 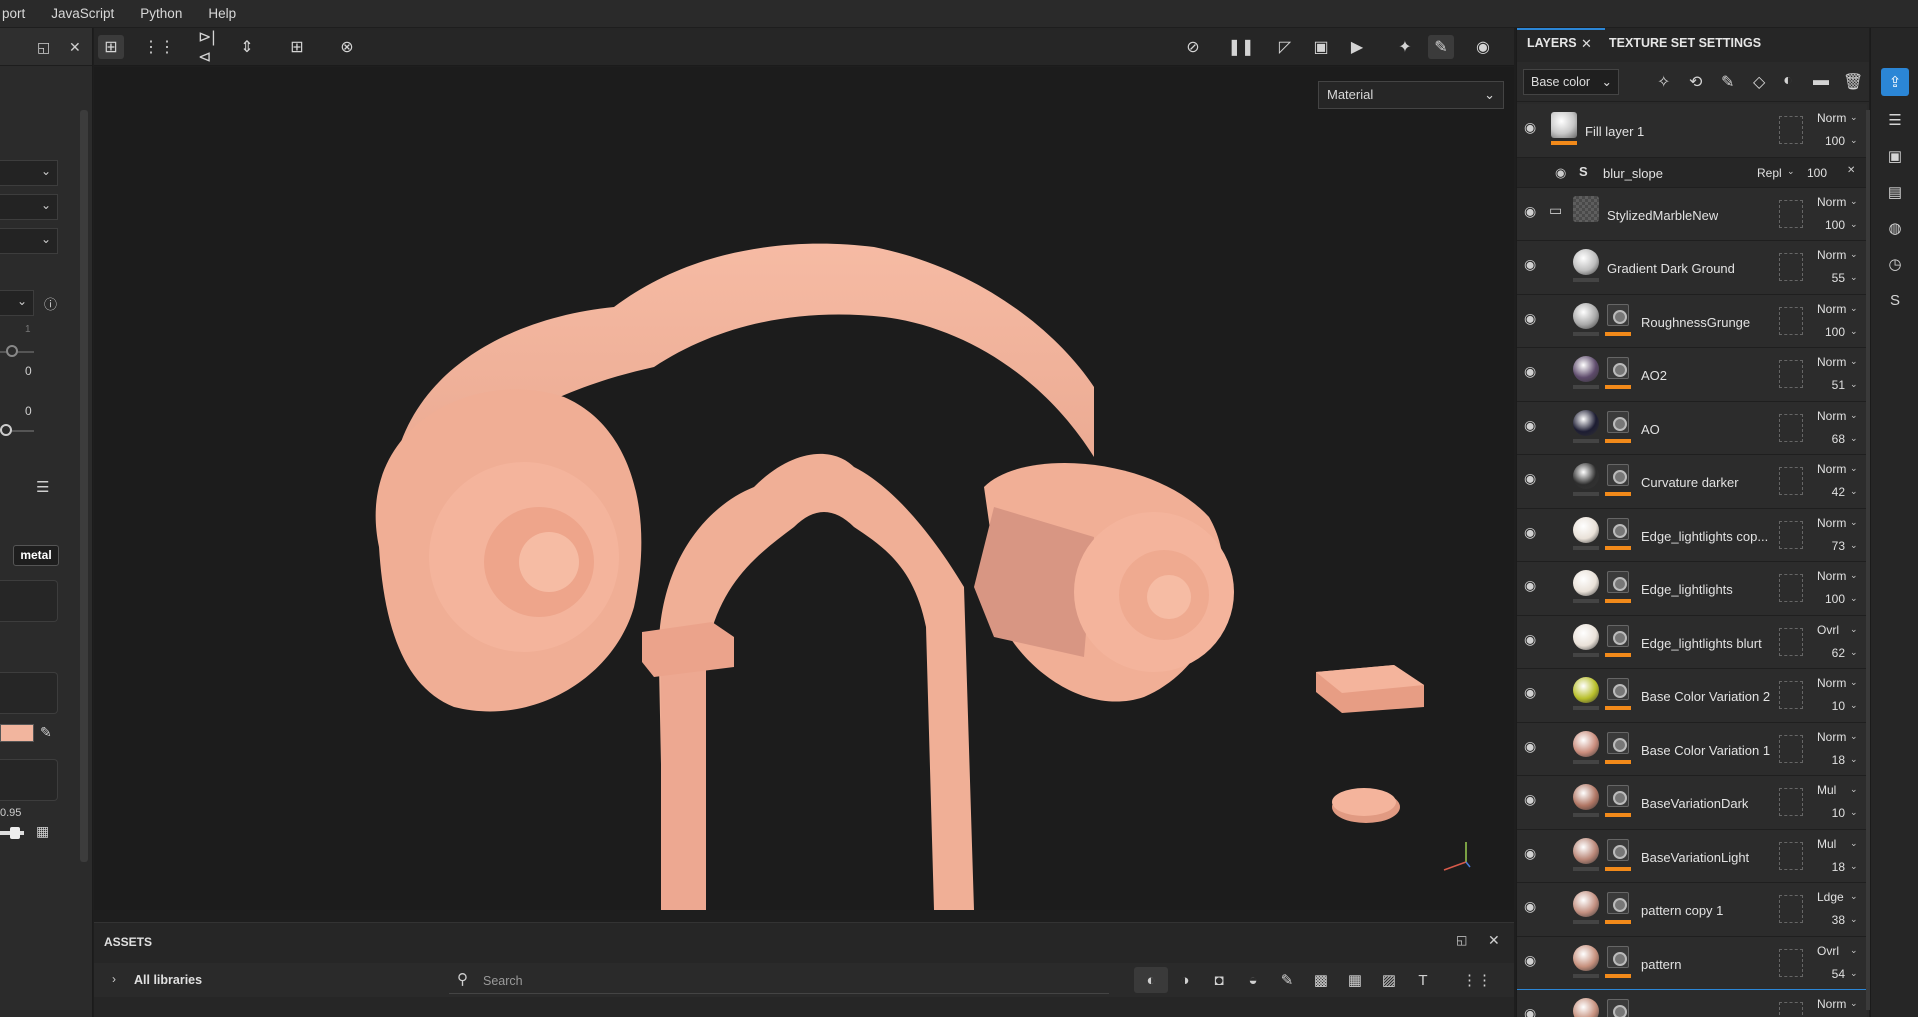 I want to click on opacity-value: 10, so click(x=1828, y=813).